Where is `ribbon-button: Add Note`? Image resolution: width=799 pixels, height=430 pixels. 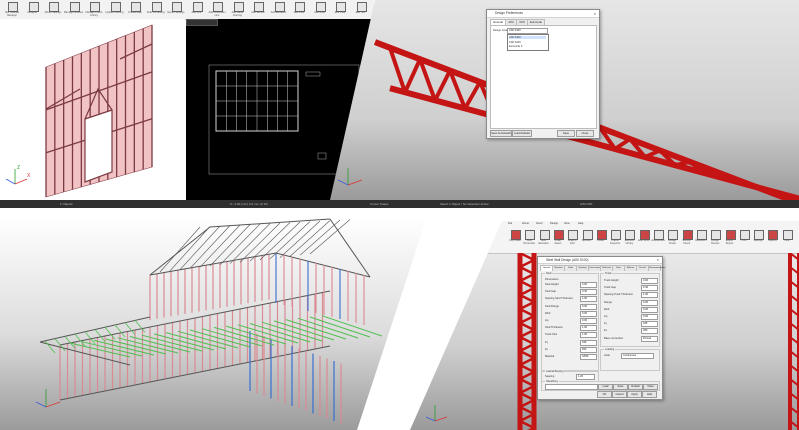 ribbon-button: Add Note is located at coordinates (320, 9).